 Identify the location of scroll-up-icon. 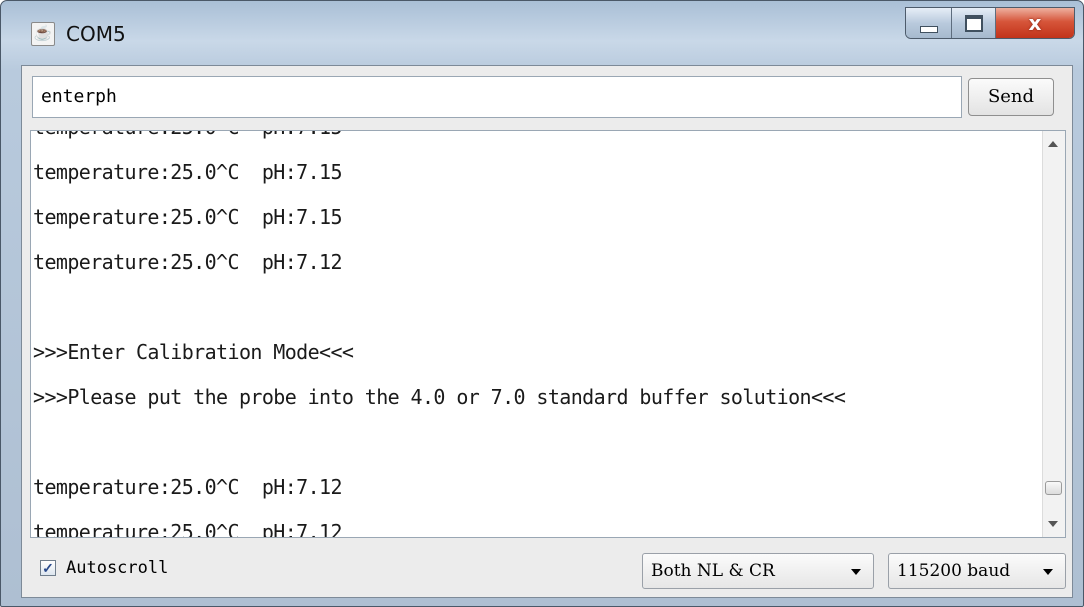
(1053, 144).